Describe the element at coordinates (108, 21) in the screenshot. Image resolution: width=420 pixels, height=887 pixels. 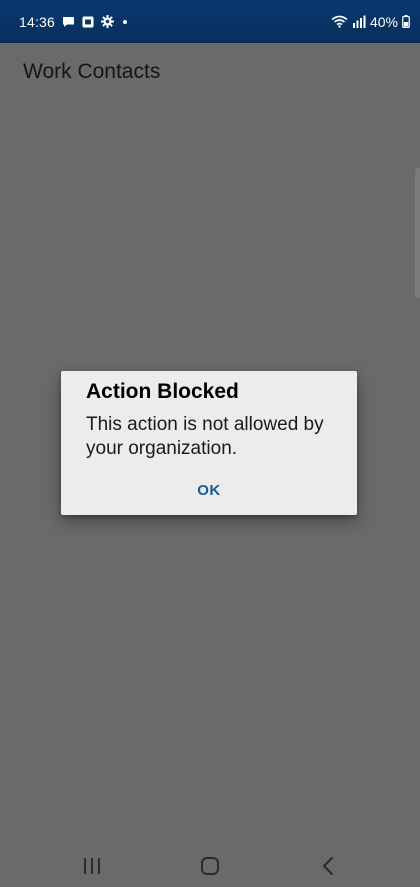
I see `gear-icon` at that location.